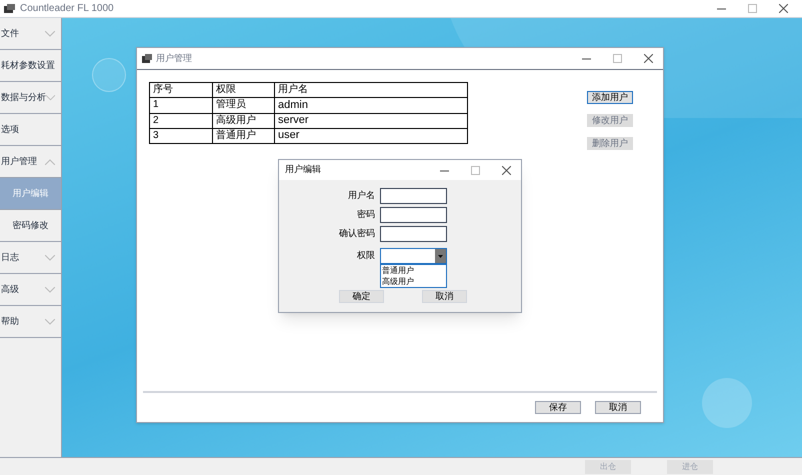 The width and height of the screenshot is (802, 475). I want to click on sidebar-item: 帮助, so click(30, 322).